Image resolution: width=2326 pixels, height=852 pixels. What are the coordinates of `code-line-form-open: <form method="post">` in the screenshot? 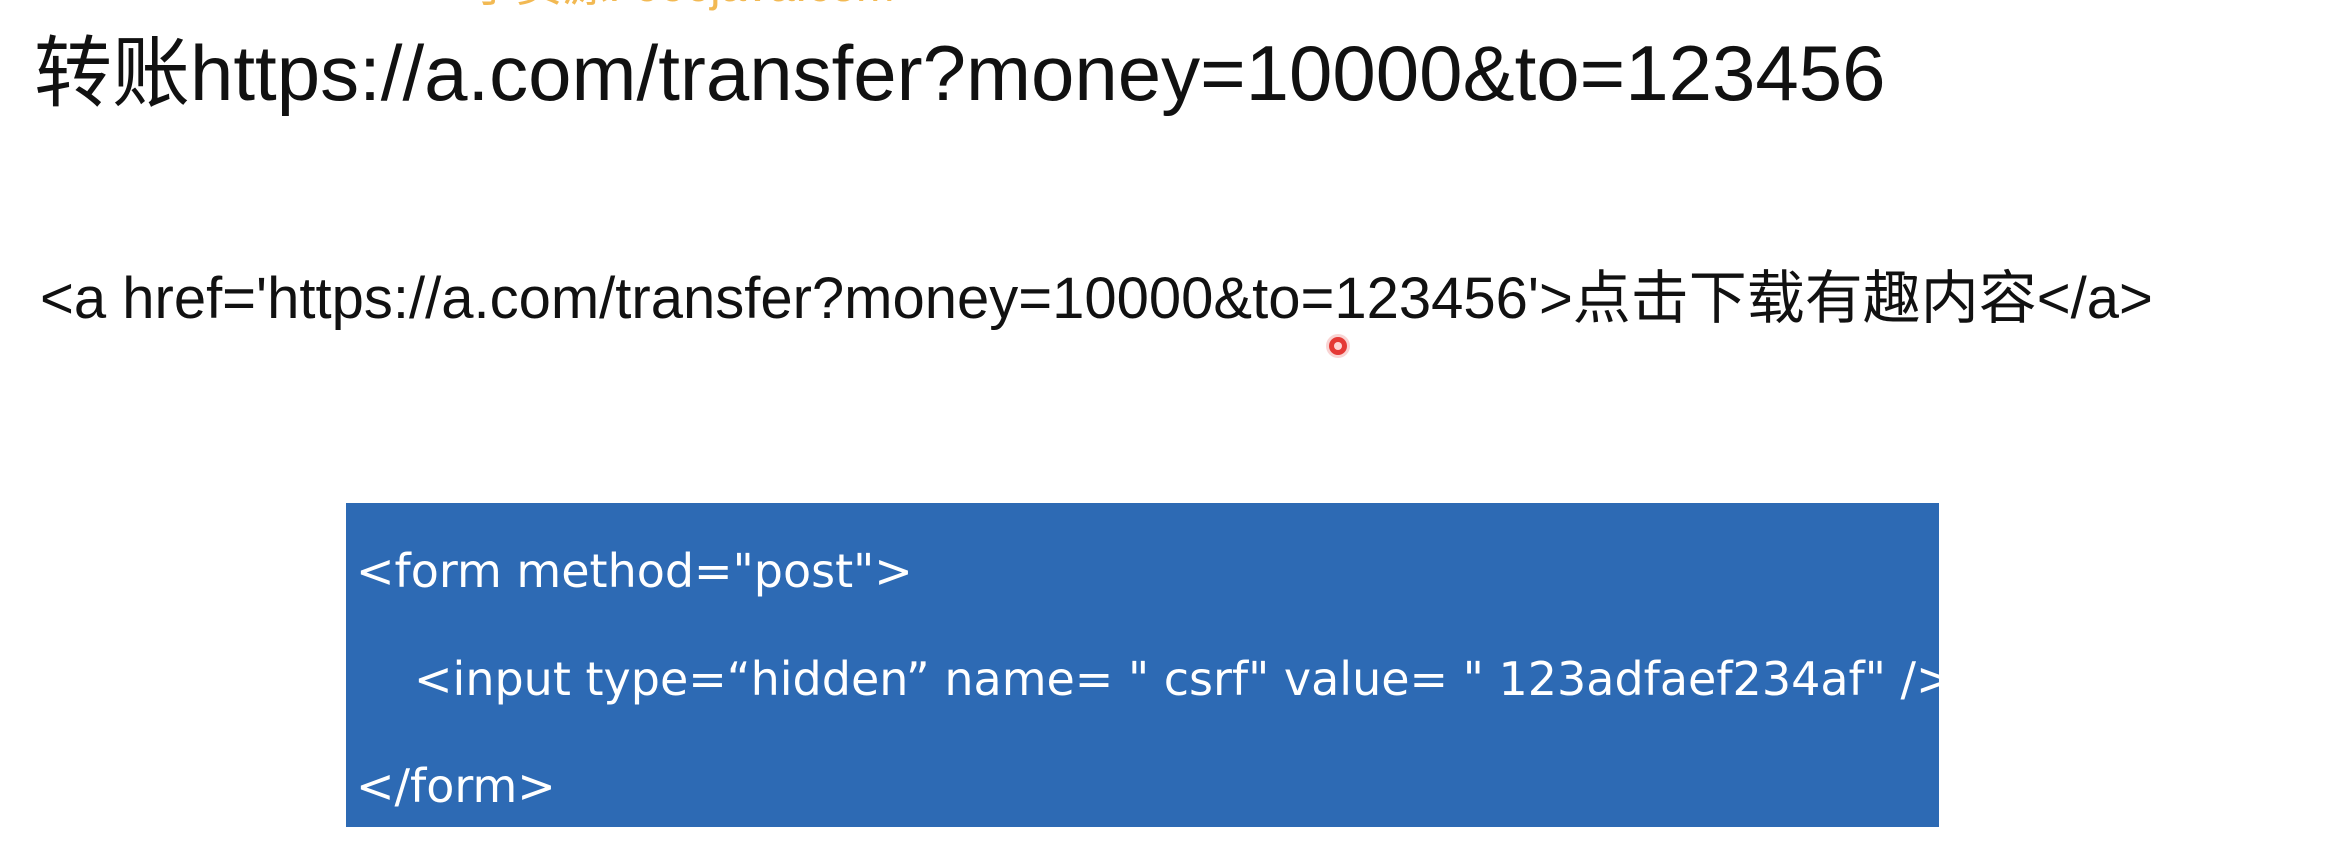 It's located at (634, 571).